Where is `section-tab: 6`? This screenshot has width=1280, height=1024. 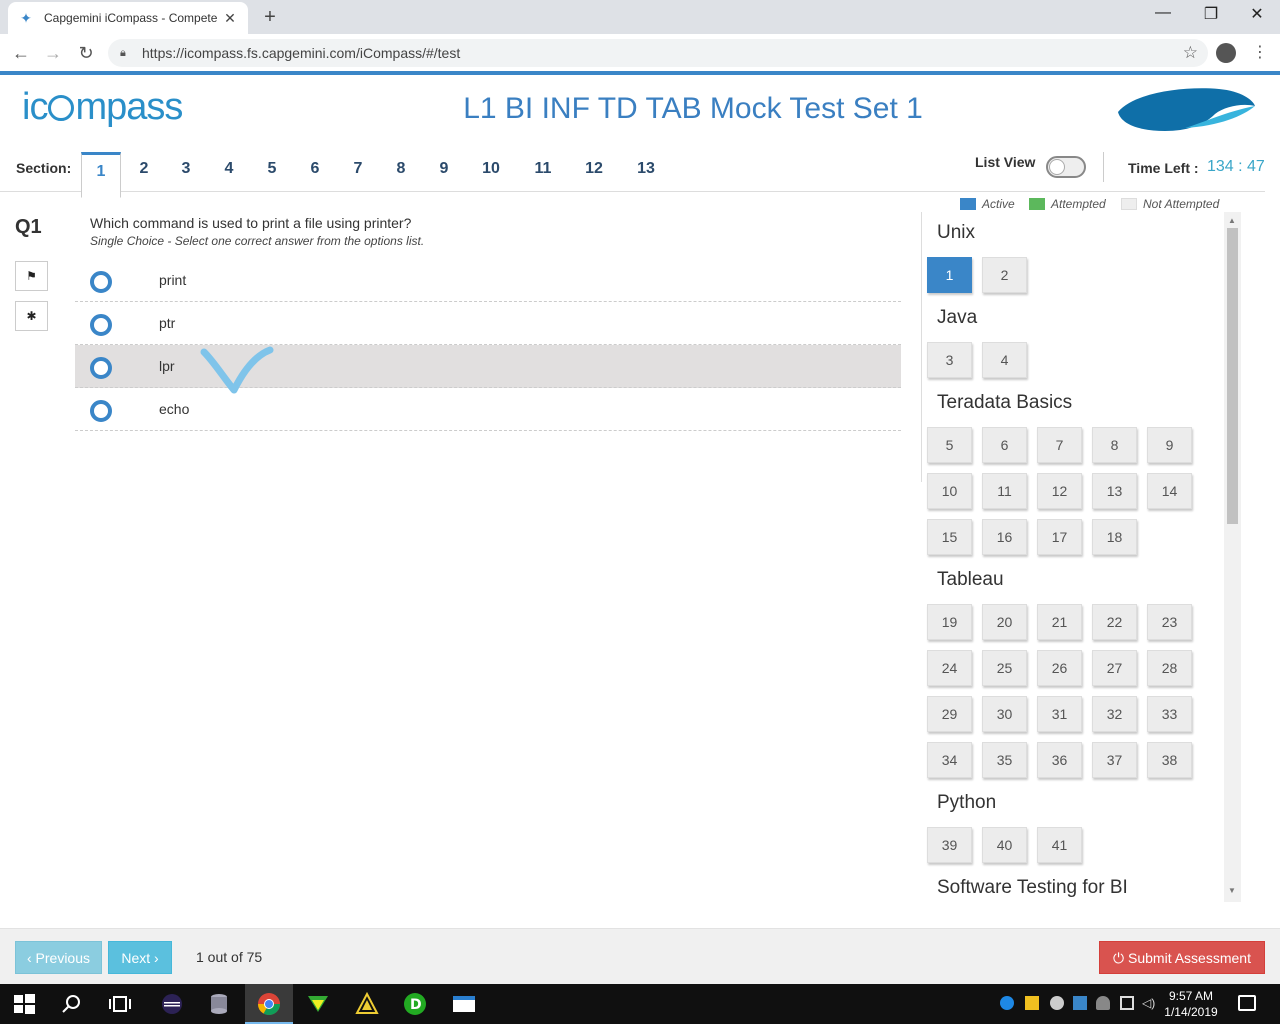 section-tab: 6 is located at coordinates (315, 172).